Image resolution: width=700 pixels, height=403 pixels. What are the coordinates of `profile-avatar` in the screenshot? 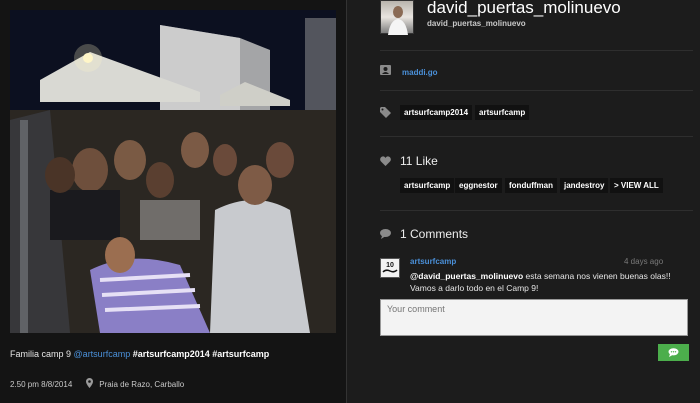 It's located at (397, 17).